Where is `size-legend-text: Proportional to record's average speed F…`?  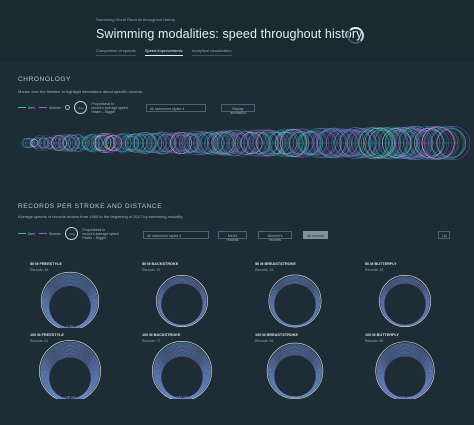 size-legend-text: Proportional to record's average speed F… is located at coordinates (100, 233).